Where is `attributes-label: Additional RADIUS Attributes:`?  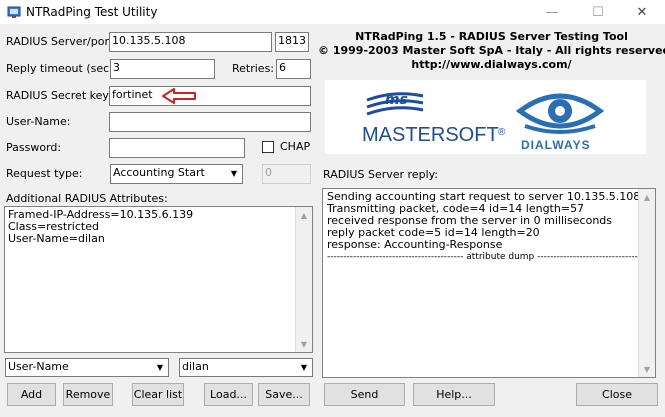 attributes-label: Additional RADIUS Attributes: is located at coordinates (87, 198).